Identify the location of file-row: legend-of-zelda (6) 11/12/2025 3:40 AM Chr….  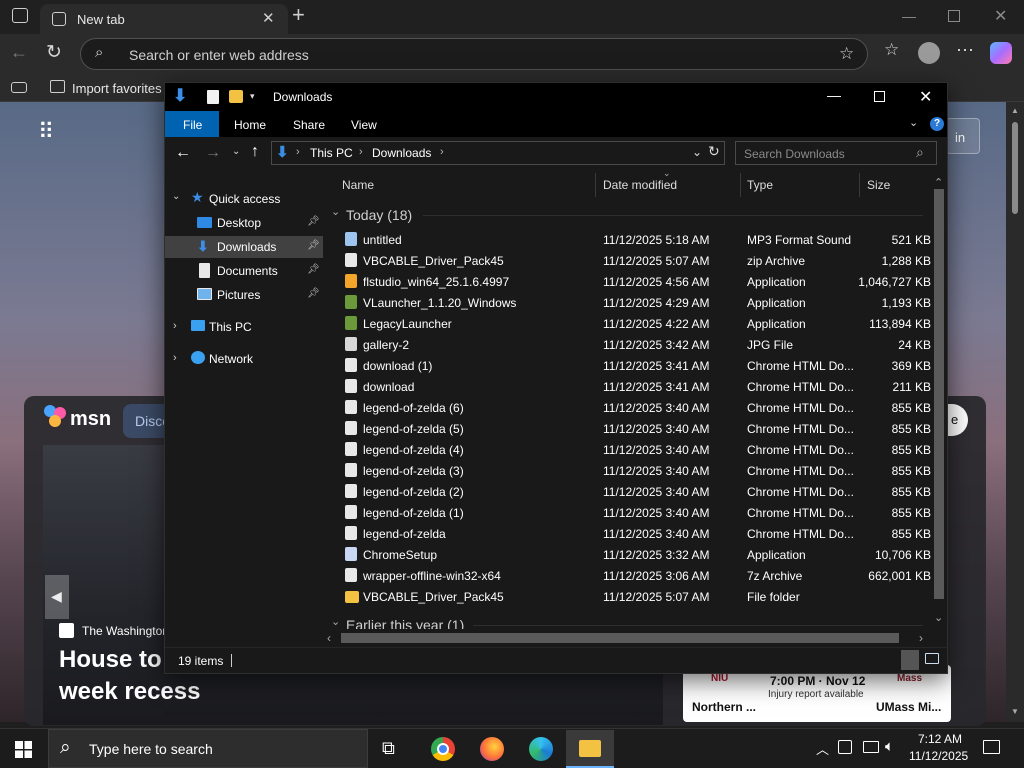
(627, 407).